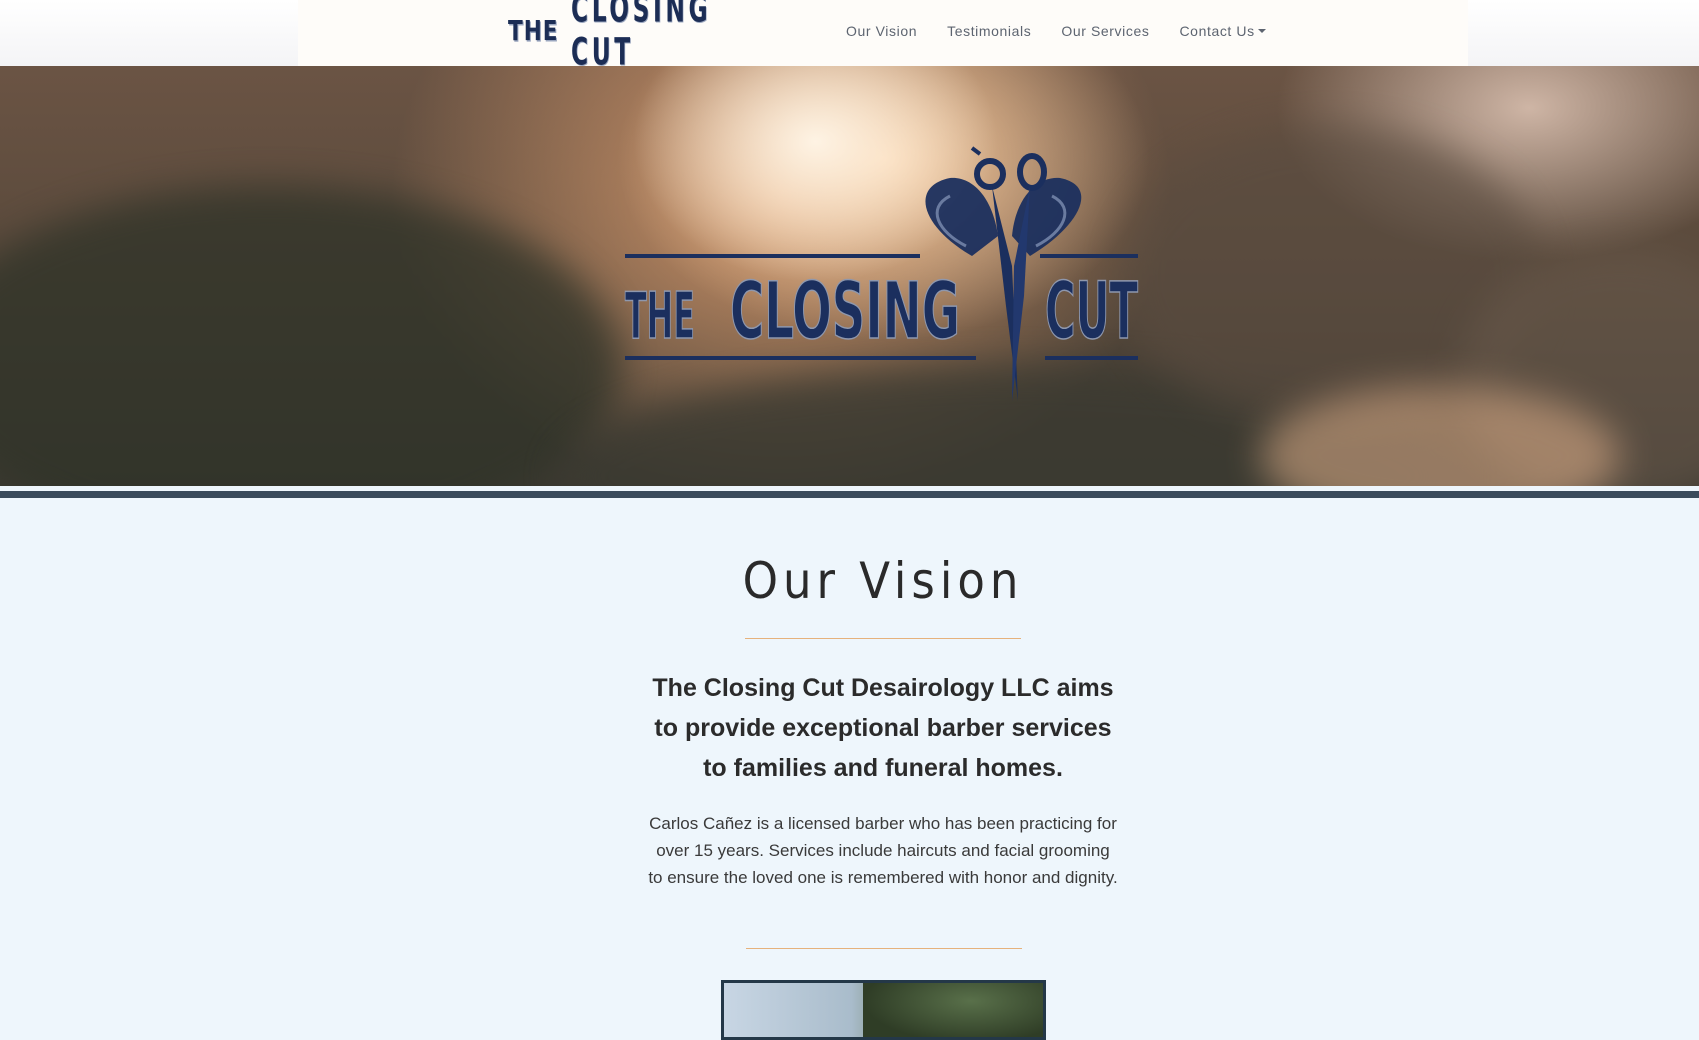  Describe the element at coordinates (660, 317) in the screenshot. I see `hero-logo-the: THE` at that location.